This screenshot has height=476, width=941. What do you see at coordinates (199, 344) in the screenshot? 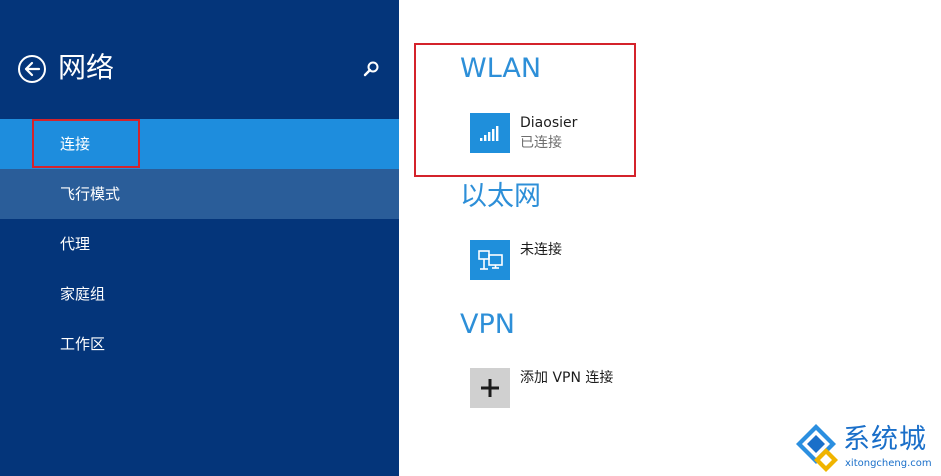
I see `sidebar-item-workplace: 工作区` at bounding box center [199, 344].